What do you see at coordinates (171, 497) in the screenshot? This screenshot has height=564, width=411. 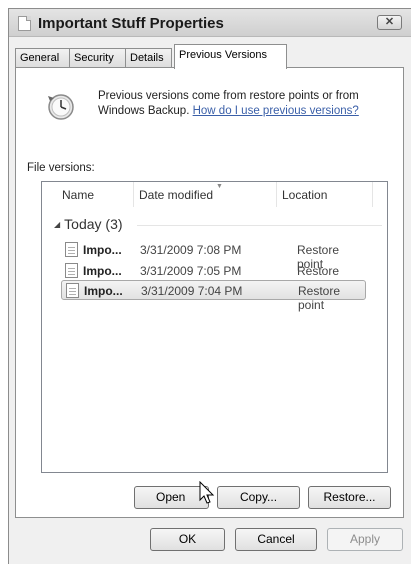 I see `open-button: Open` at bounding box center [171, 497].